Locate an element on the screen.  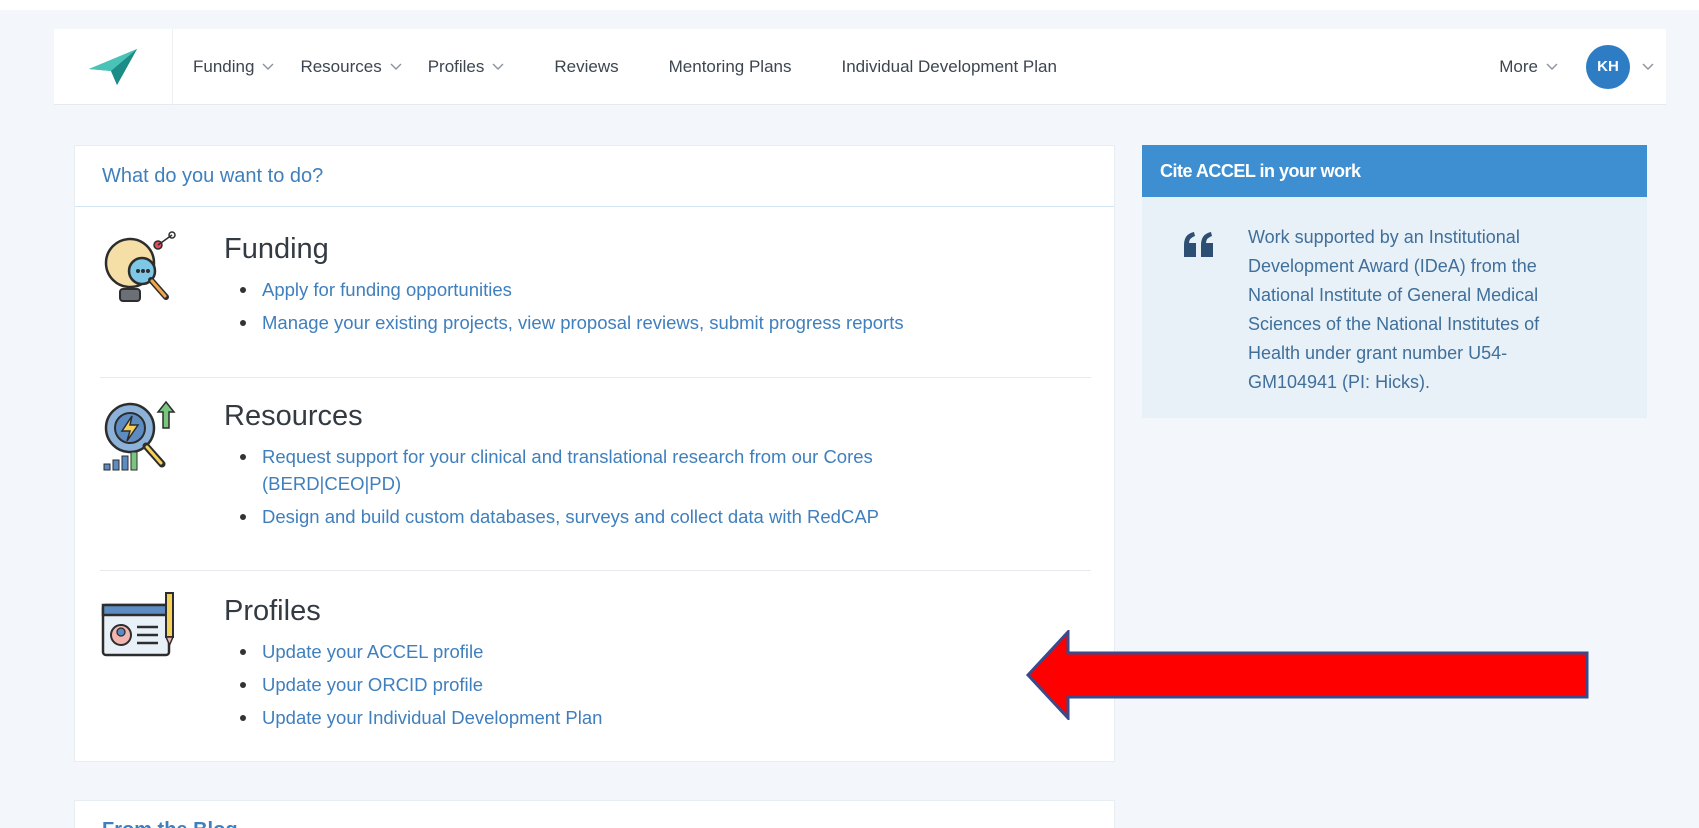
resources-title: Resources is located at coordinates (293, 416).